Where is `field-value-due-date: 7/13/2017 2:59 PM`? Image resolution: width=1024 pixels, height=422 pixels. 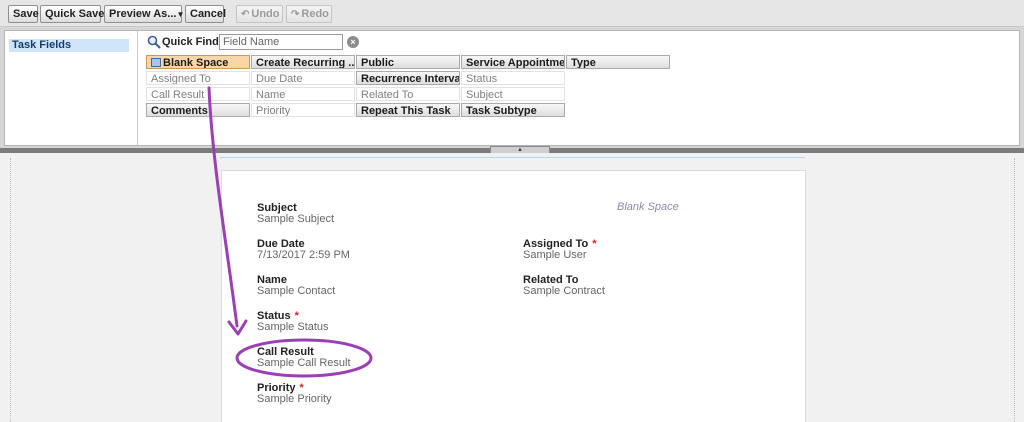 field-value-due-date: 7/13/2017 2:59 PM is located at coordinates (303, 255).